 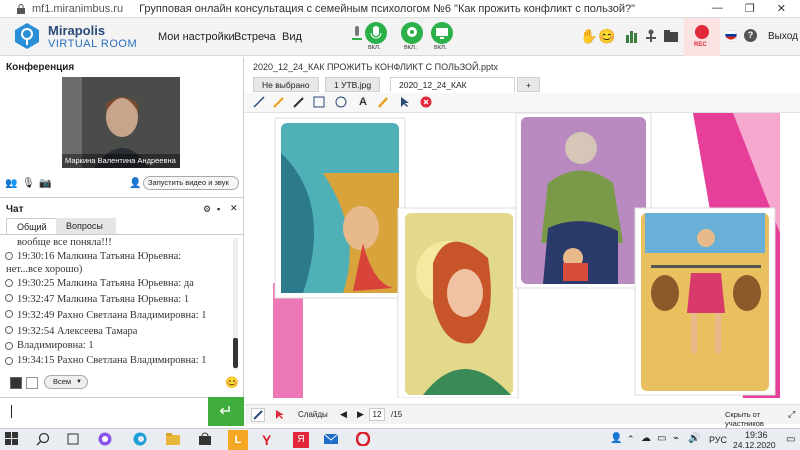 I want to click on battery-icon: ▭, so click(x=661, y=438).